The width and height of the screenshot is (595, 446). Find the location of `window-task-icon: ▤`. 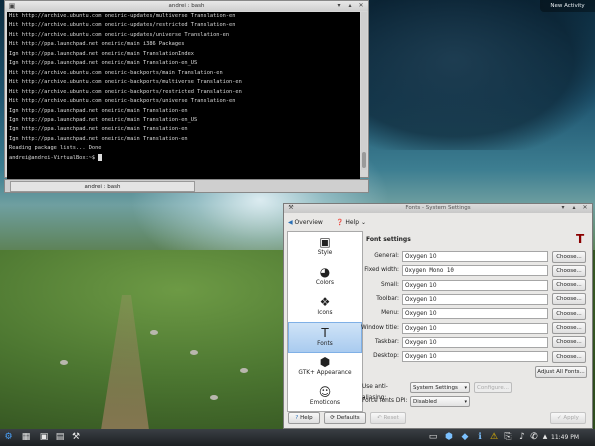

window-task-icon: ▤ is located at coordinates (60, 437).